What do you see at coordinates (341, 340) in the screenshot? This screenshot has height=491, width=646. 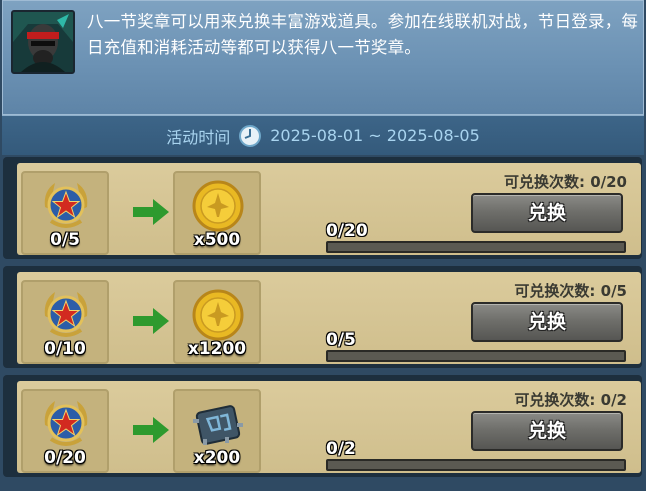 I see `progress-text: 0/5` at bounding box center [341, 340].